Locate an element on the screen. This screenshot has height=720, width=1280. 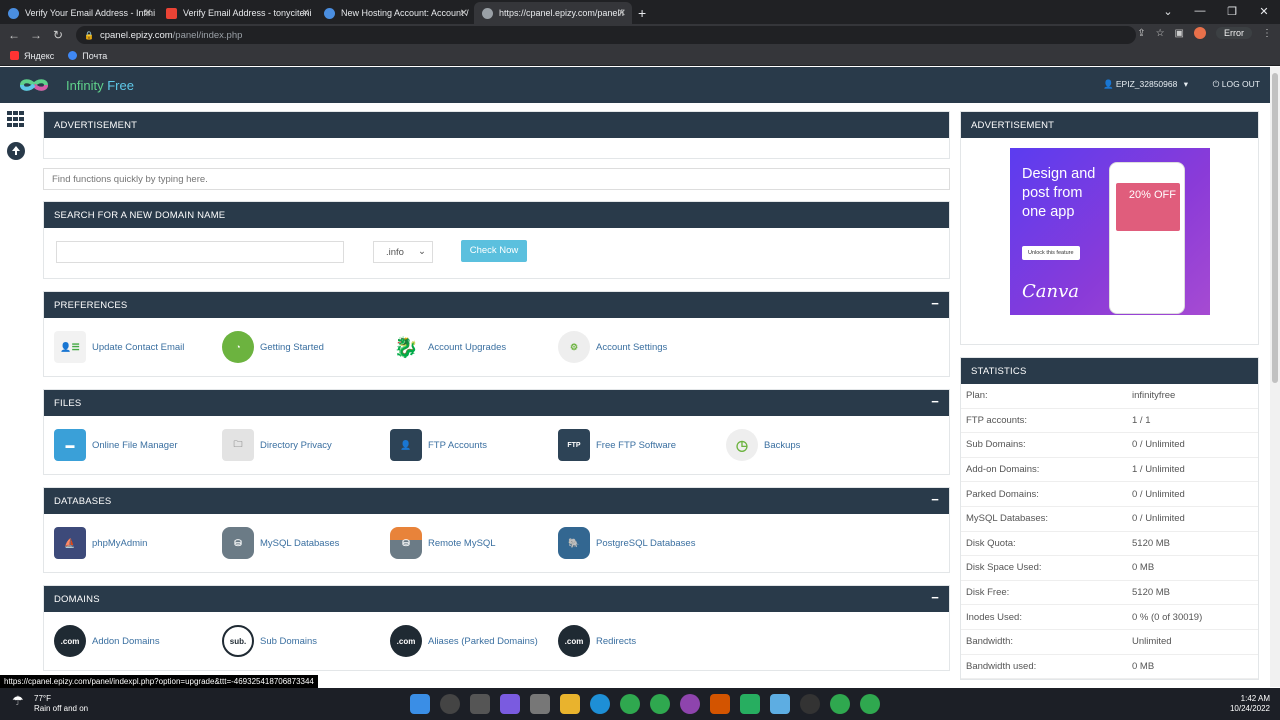
mysql-databases-link: ⛁ MySQL Databases is located at coordinates (306, 543).